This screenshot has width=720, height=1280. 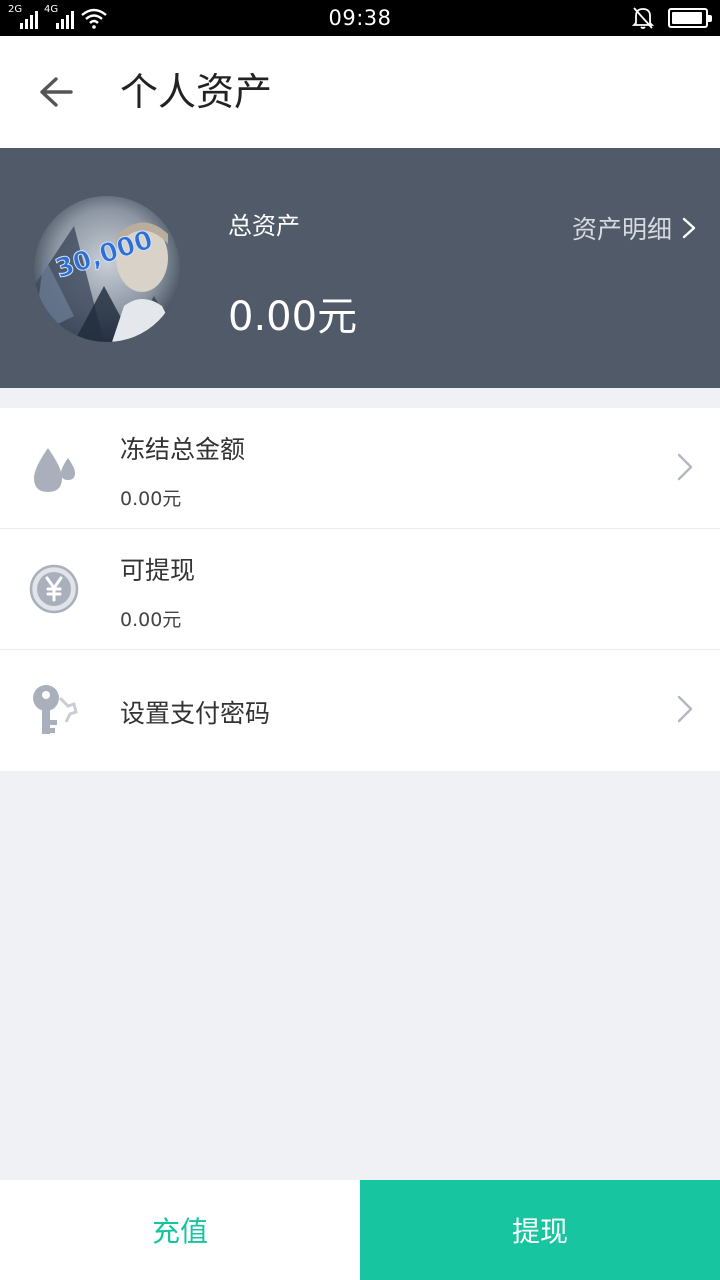 I want to click on asset-detail-link: 资产明细, so click(x=634, y=228).